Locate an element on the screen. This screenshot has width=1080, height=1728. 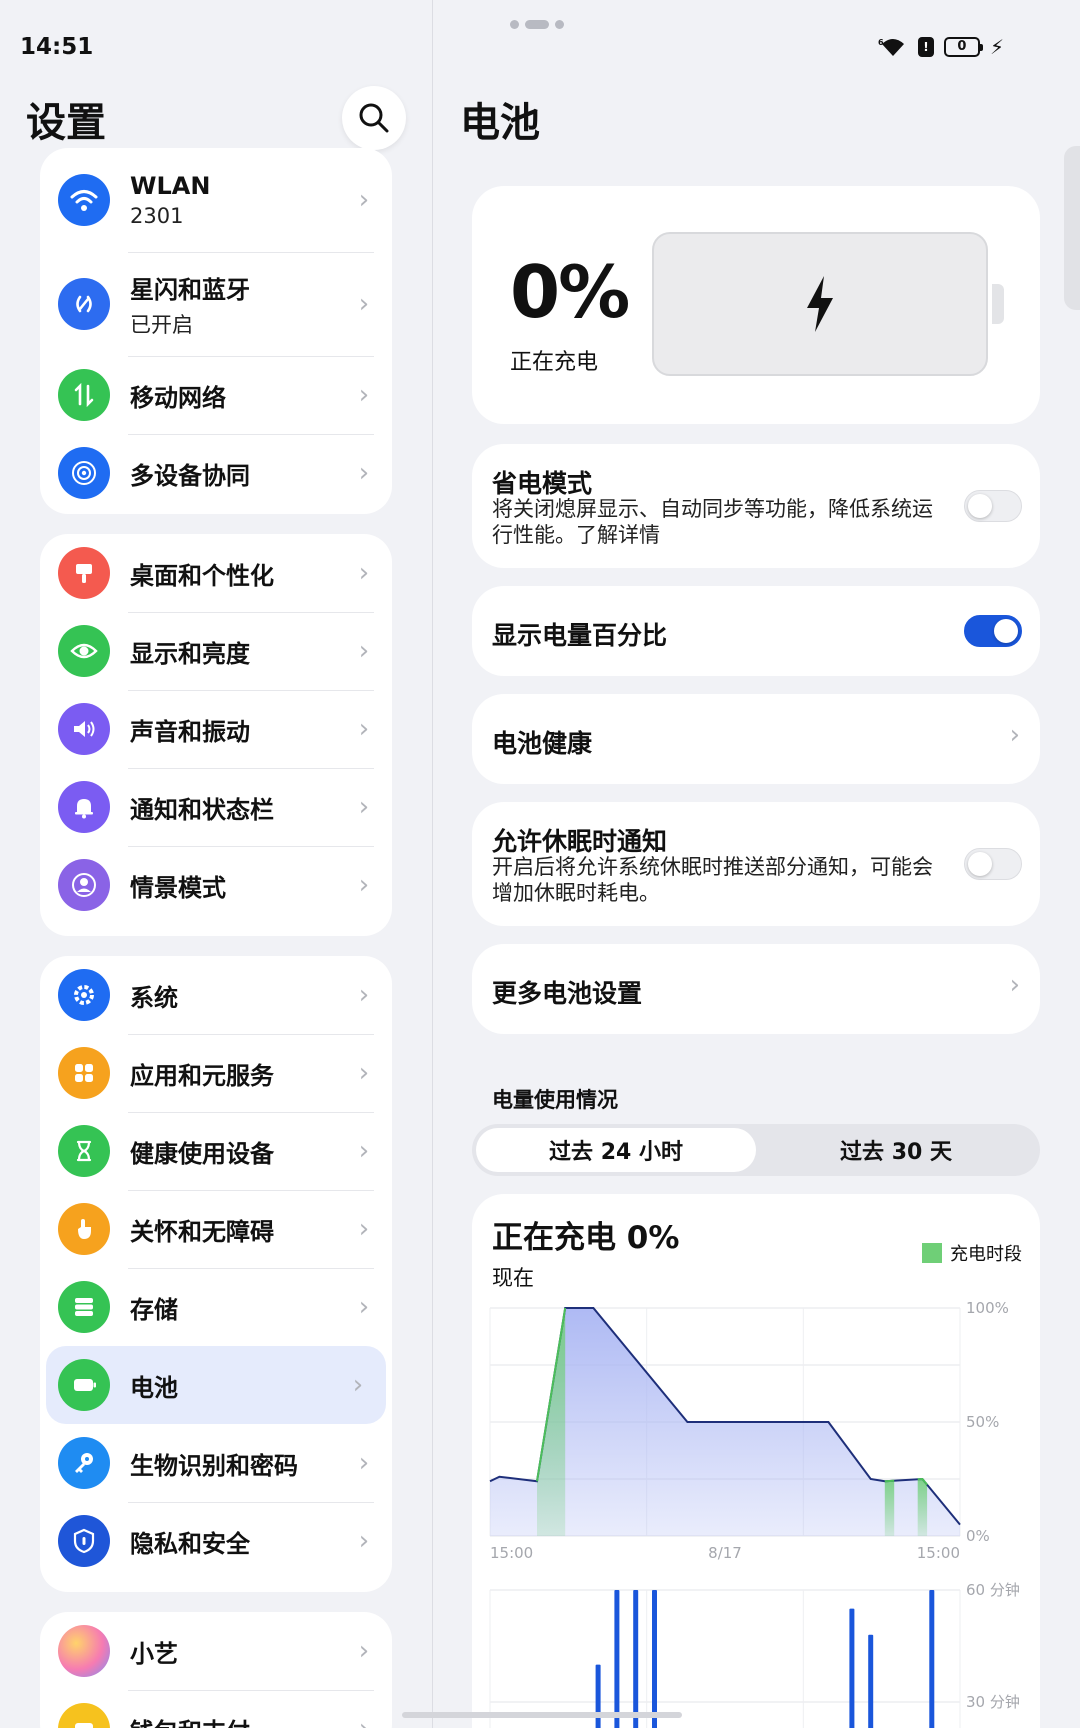
battery-level-card: 0% 正在充电 is located at coordinates (756, 305).